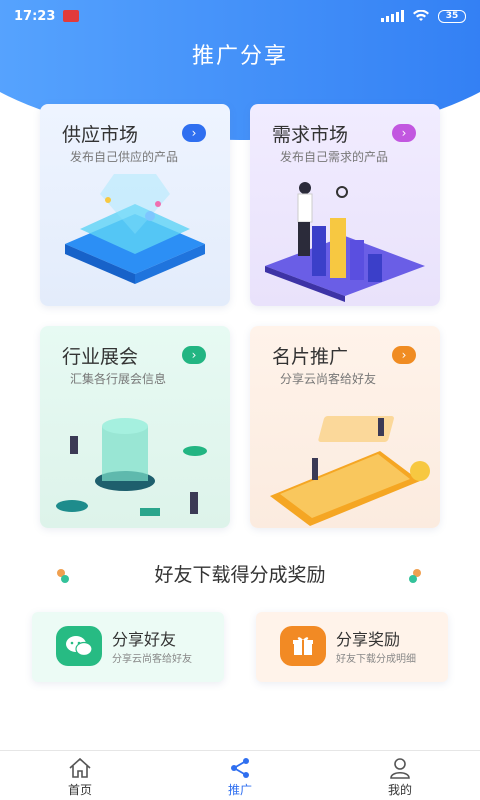 The height and width of the screenshot is (800, 480). Describe the element at coordinates (240, 16) in the screenshot. I see `status-bar: 17:23 35` at that location.